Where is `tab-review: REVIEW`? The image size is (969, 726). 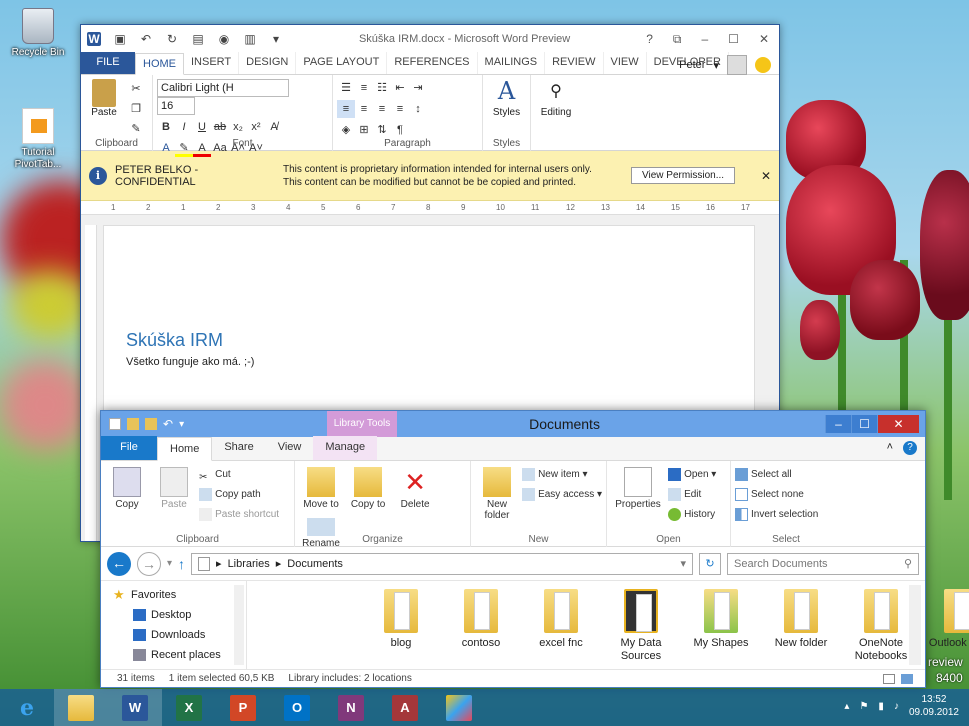 tab-review: REVIEW is located at coordinates (574, 63).